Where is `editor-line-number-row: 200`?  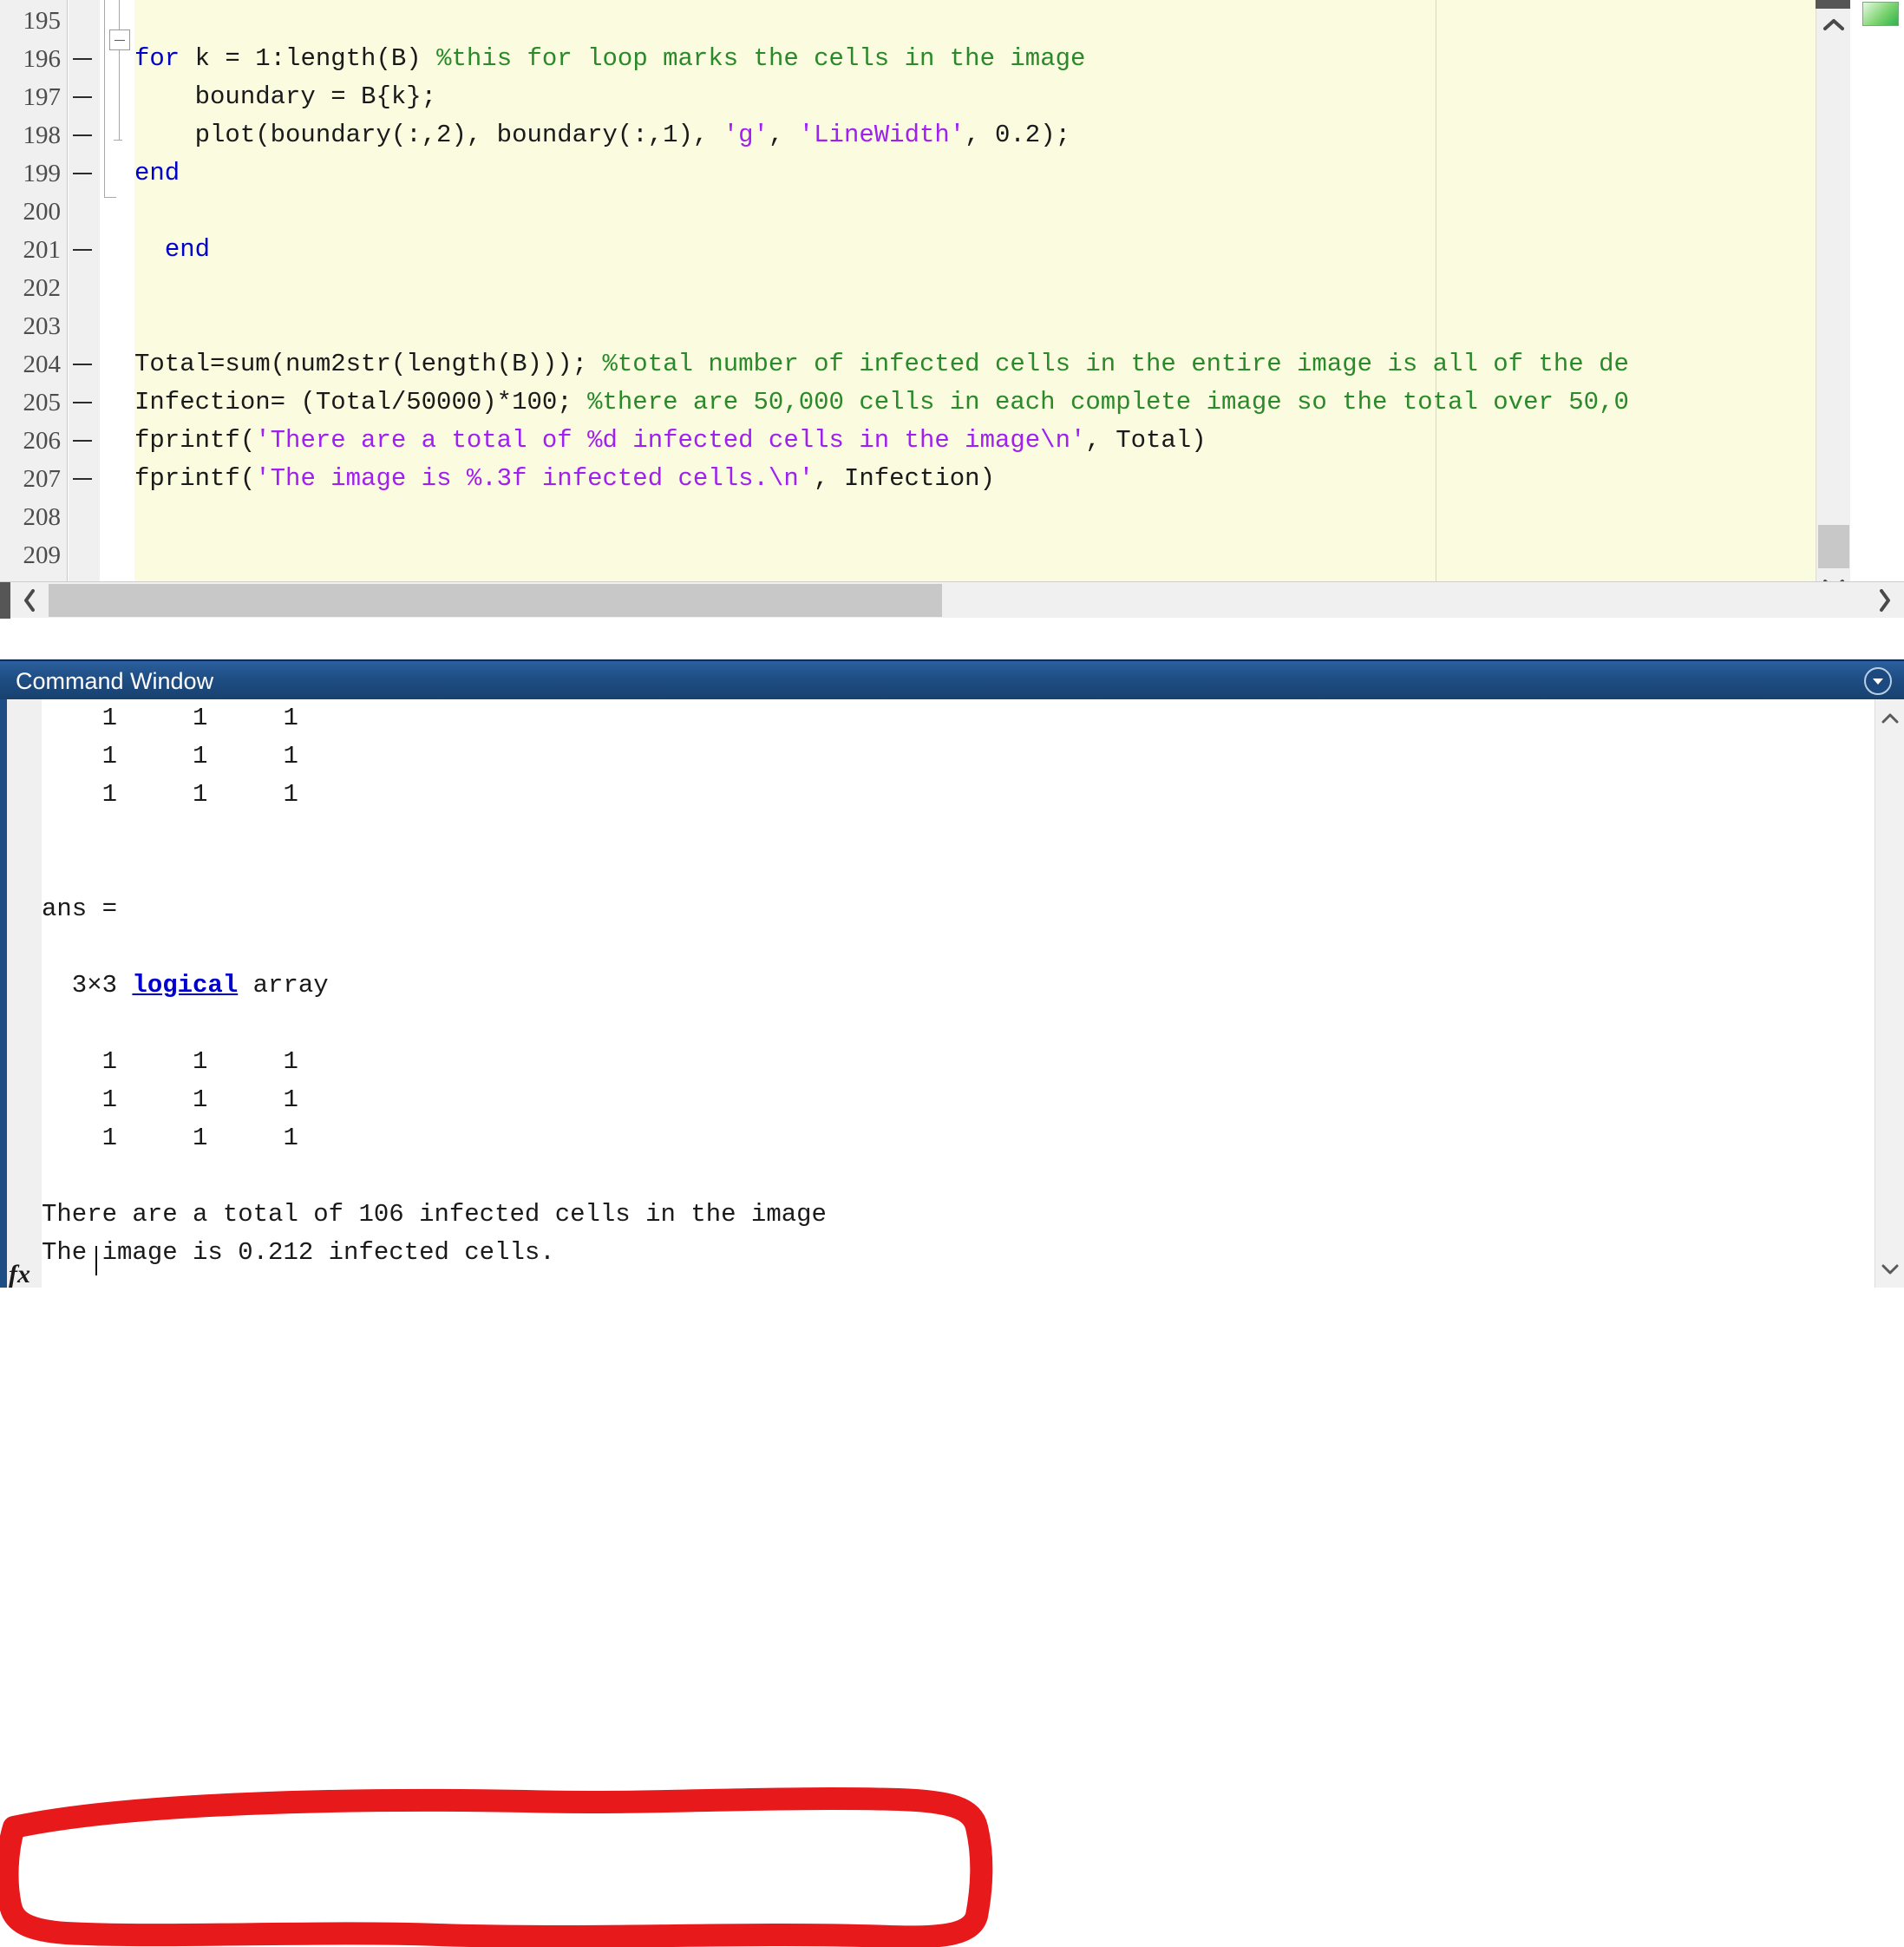
editor-line-number-row: 200 is located at coordinates (67, 212).